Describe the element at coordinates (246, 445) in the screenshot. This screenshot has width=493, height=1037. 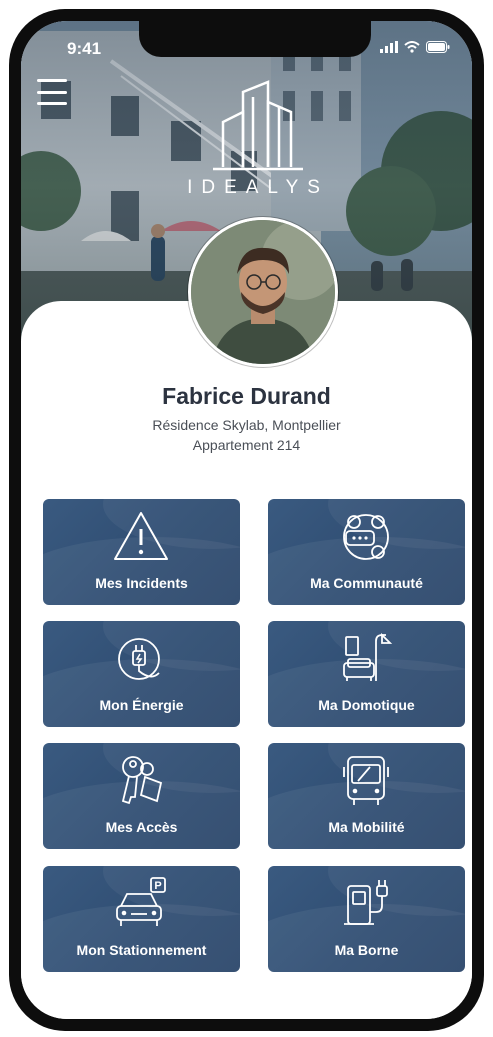
I see `profile-apartment: Appartement 214` at that location.